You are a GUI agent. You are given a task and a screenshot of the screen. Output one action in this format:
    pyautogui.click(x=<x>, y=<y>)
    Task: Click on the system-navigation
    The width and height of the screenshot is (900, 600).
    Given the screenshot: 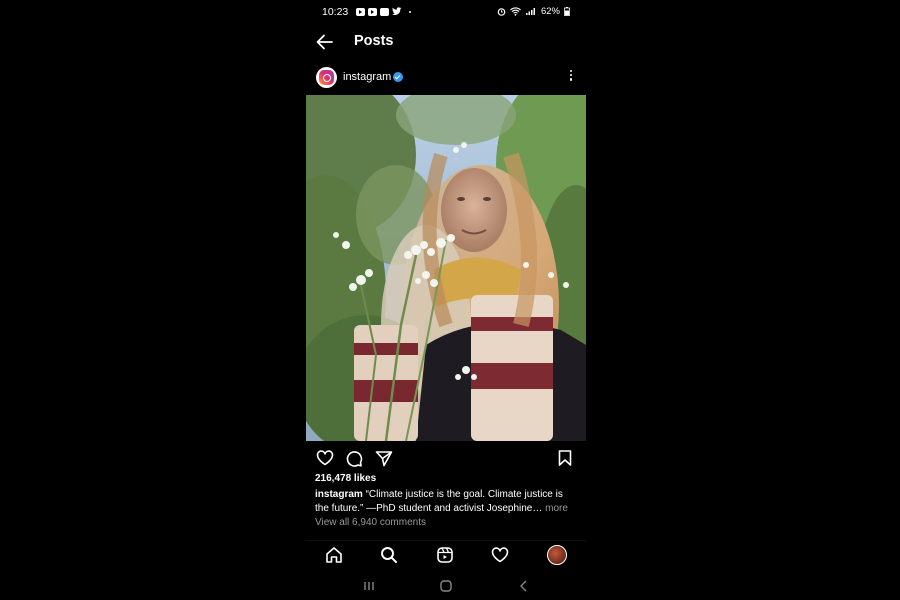 What is the action you would take?
    pyautogui.click(x=446, y=586)
    